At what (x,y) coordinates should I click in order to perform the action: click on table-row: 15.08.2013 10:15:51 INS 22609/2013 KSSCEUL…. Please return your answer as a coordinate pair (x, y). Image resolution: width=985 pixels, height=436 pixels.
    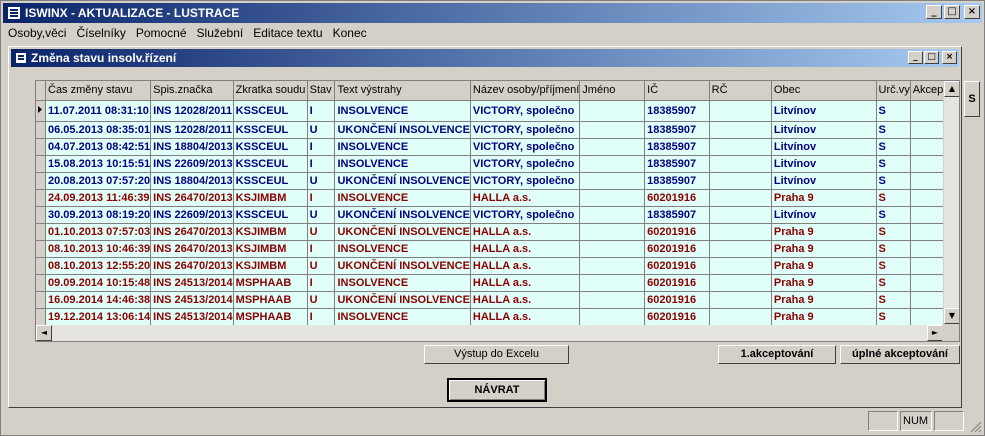
    Looking at the image, I should click on (497, 164).